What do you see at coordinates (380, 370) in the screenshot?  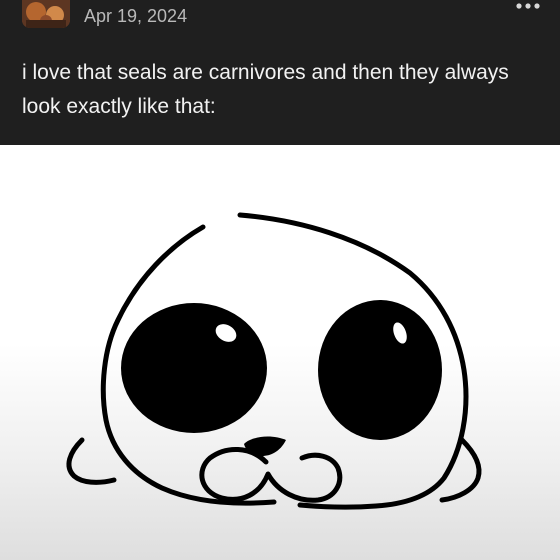 I see `seal-right-eye` at bounding box center [380, 370].